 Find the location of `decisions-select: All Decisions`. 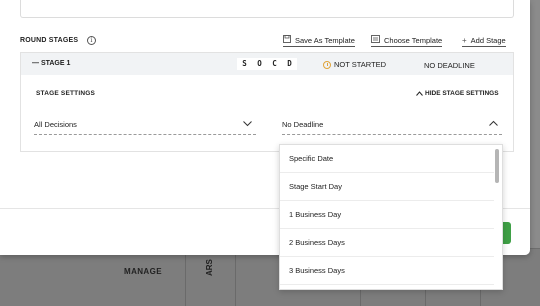

decisions-select: All Decisions is located at coordinates (145, 126).